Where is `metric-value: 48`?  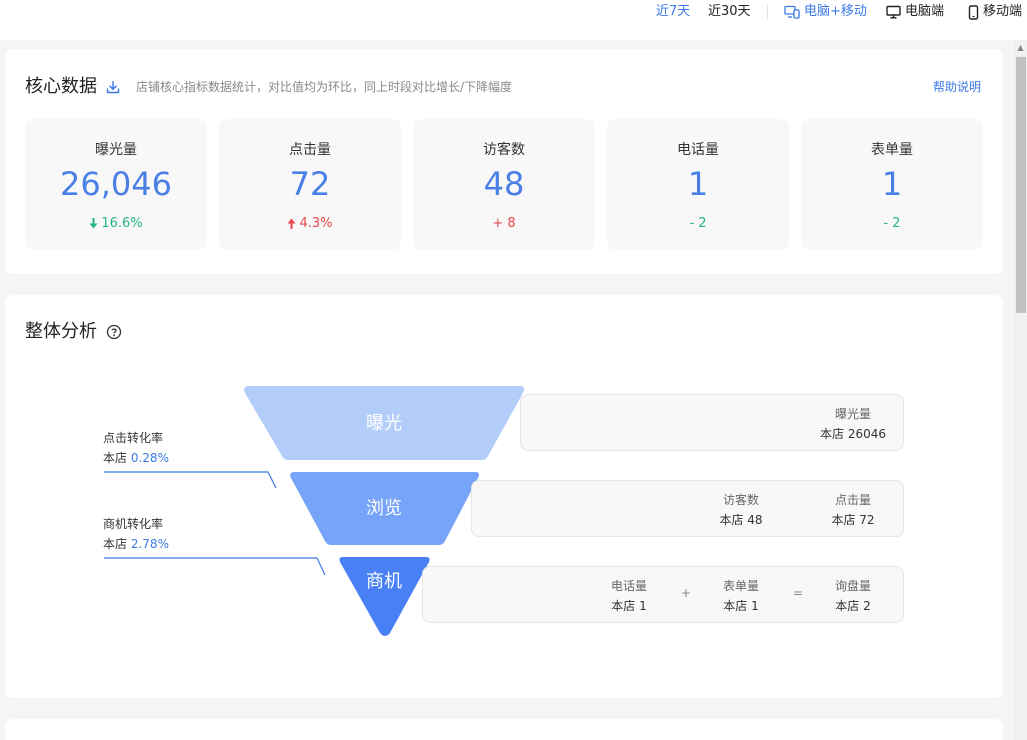
metric-value: 48 is located at coordinates (504, 184).